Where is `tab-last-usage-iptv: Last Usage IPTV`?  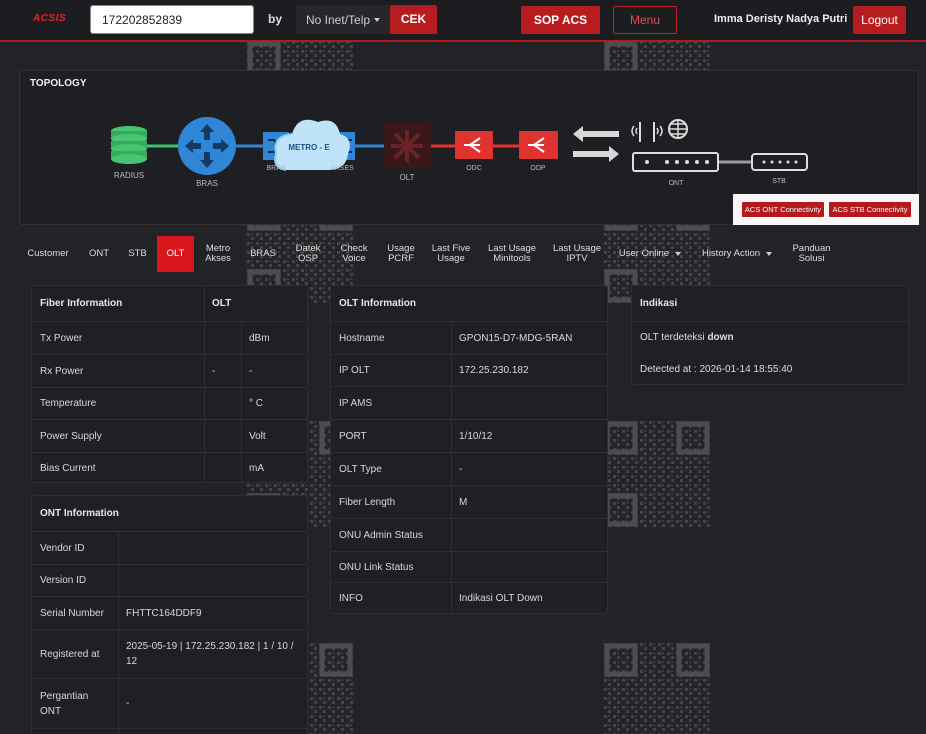
tab-last-usage-iptv: Last Usage IPTV is located at coordinates (577, 254).